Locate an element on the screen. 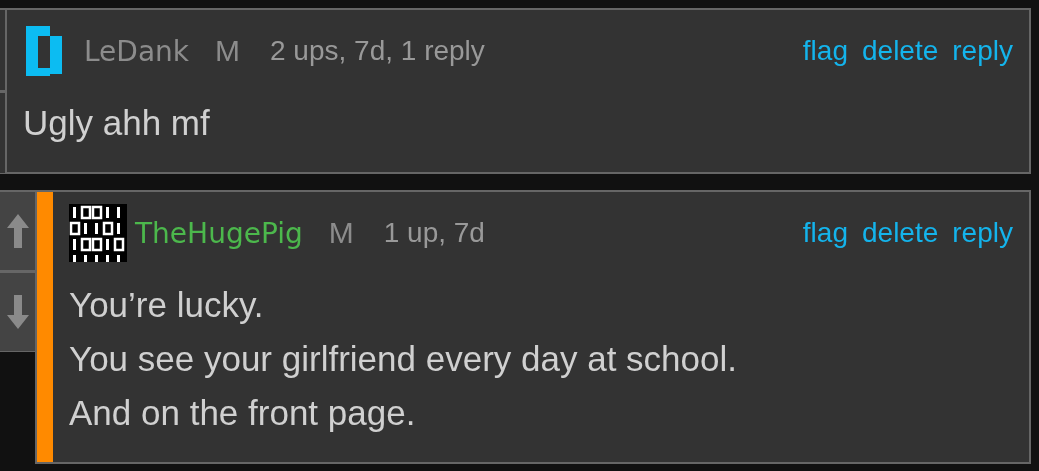  comment-meta: 1 up, 7d is located at coordinates (434, 233).